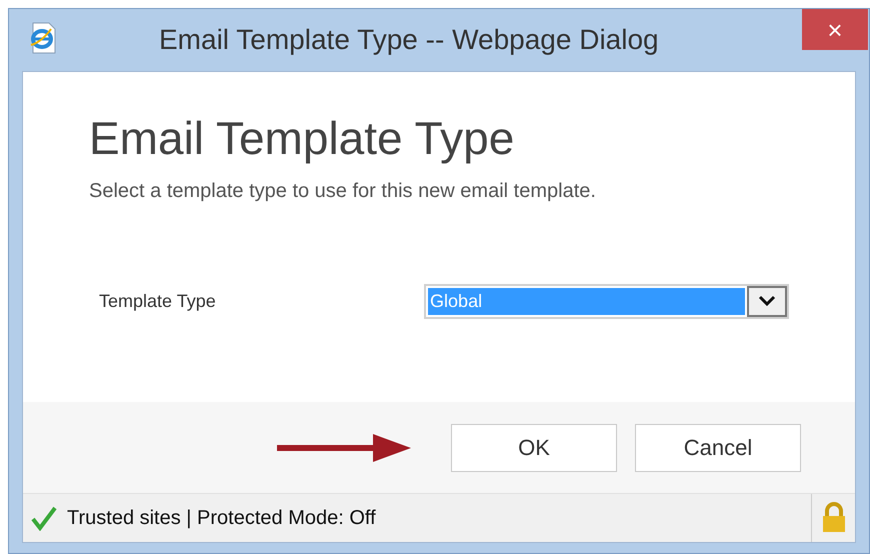 The image size is (870, 554). What do you see at coordinates (302, 138) in the screenshot?
I see `dialog-heading: Email Template Type` at bounding box center [302, 138].